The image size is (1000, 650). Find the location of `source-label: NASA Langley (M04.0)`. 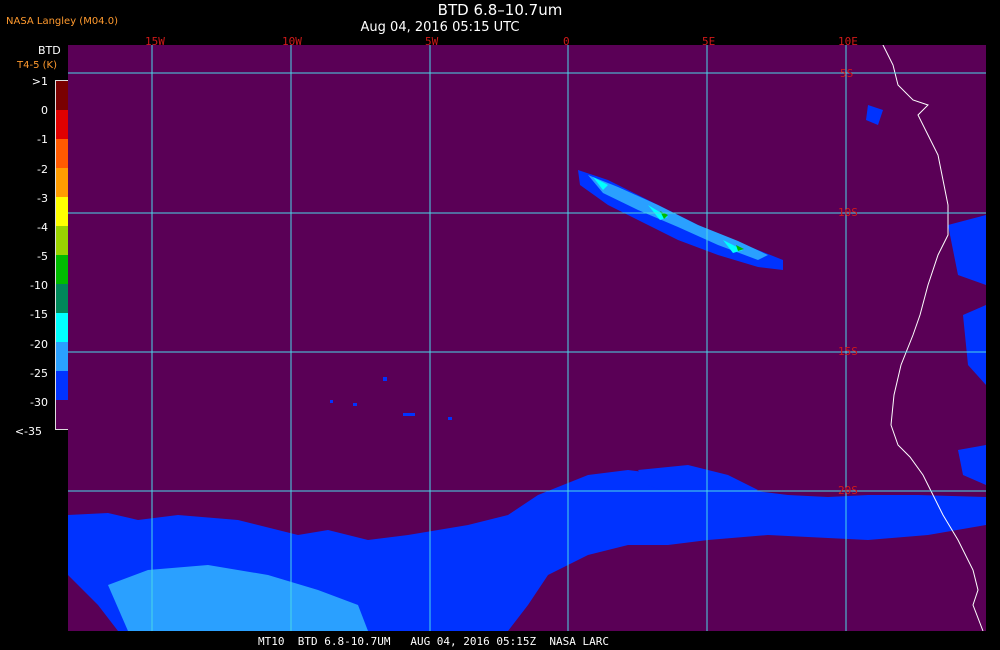

source-label: NASA Langley (M04.0) is located at coordinates (62, 21).